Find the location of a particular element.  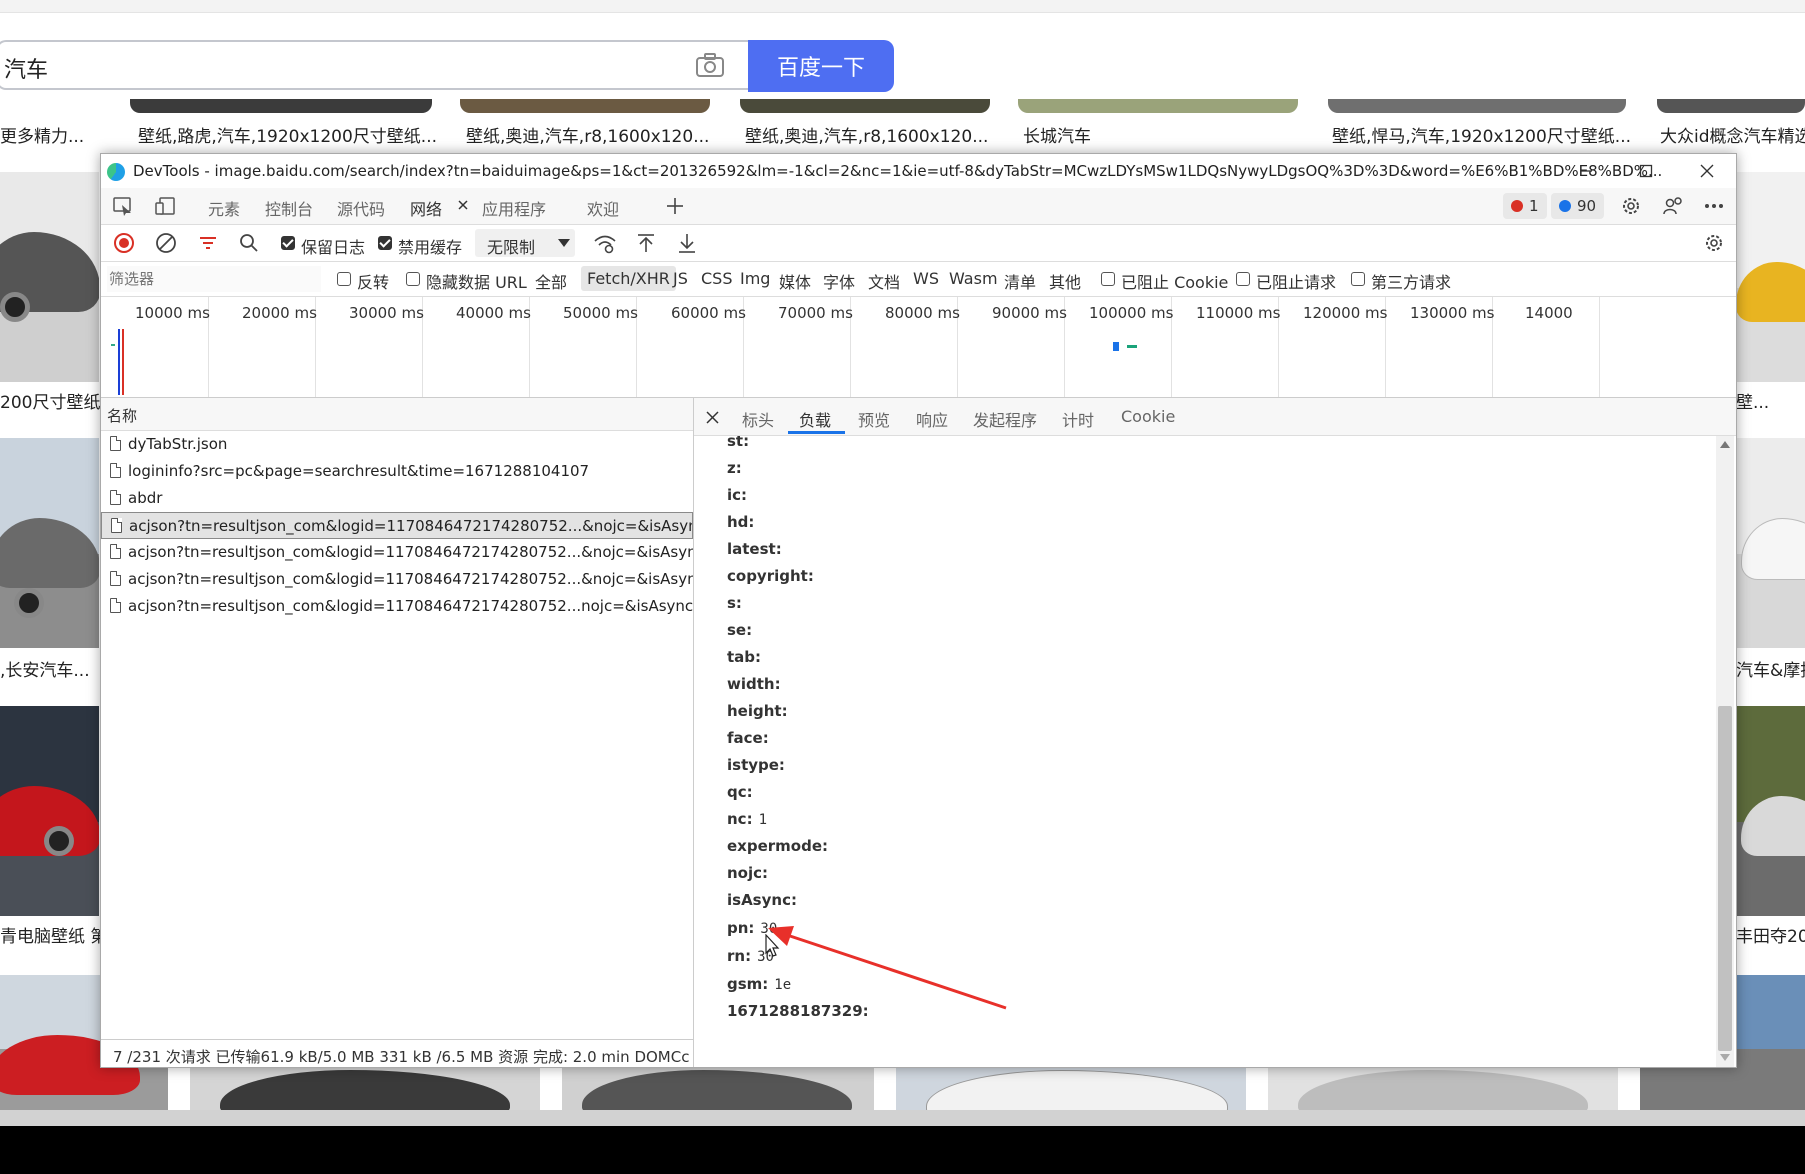

payload-scrollbar is located at coordinates (1725, 751).